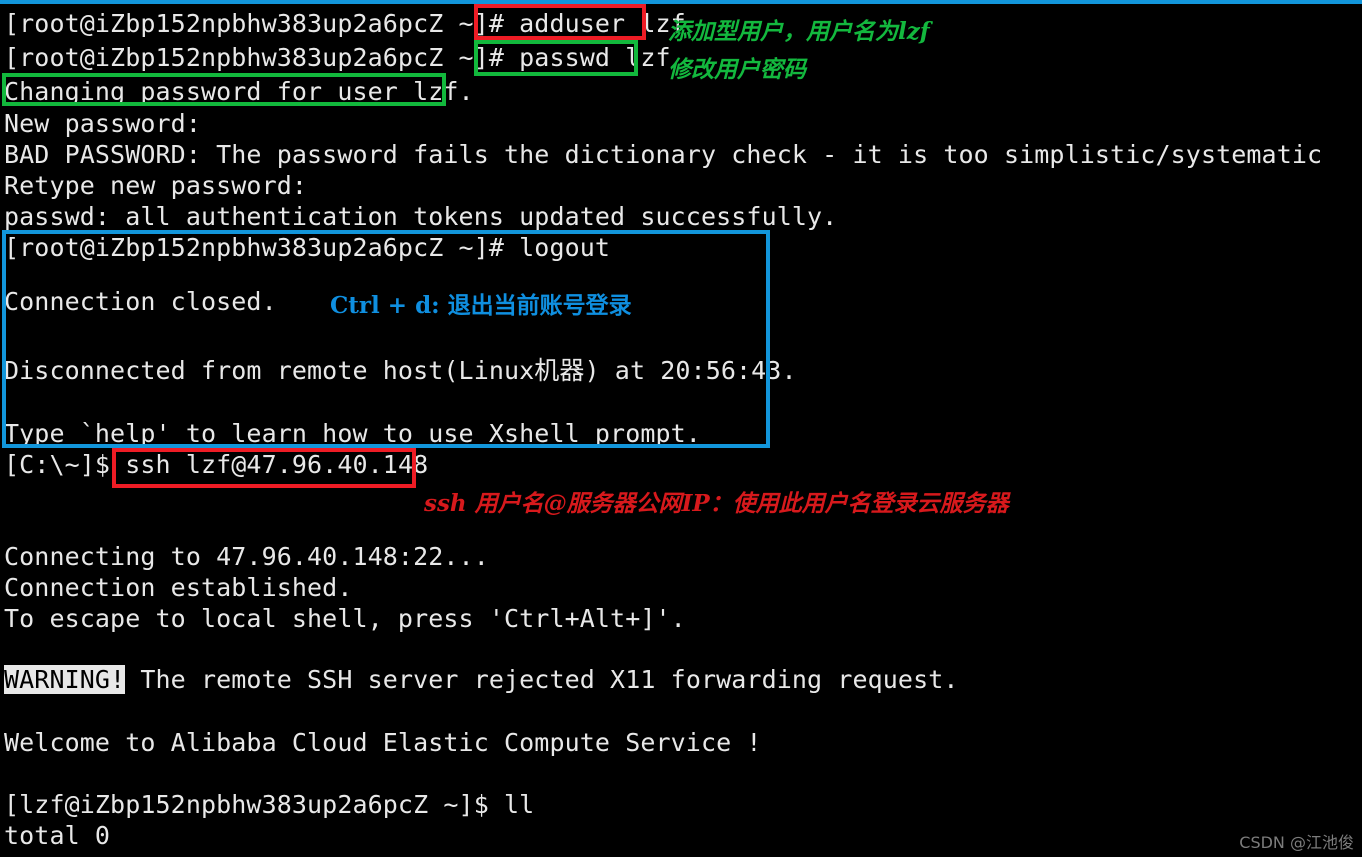 The image size is (1362, 857). What do you see at coordinates (481, 305) in the screenshot?
I see `anno-ctrld: Ctrl + d: 退出当前账号登录` at bounding box center [481, 305].